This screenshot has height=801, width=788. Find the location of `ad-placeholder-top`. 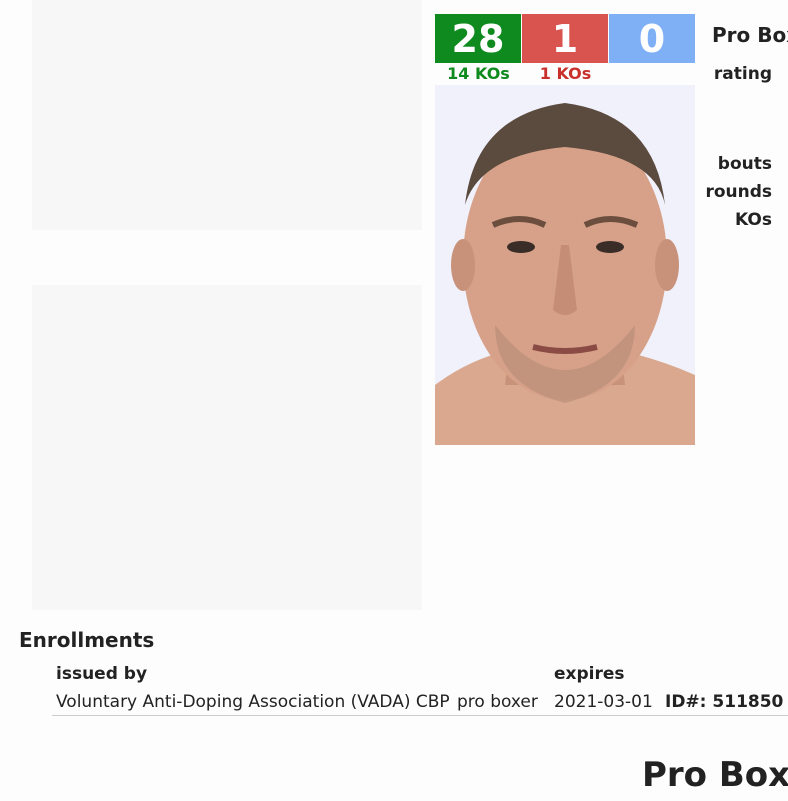

ad-placeholder-top is located at coordinates (227, 115).